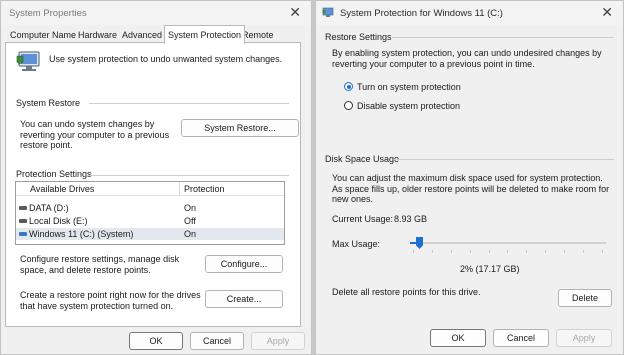 The width and height of the screenshot is (624, 355). I want to click on max-usage-slider, so click(508, 244).